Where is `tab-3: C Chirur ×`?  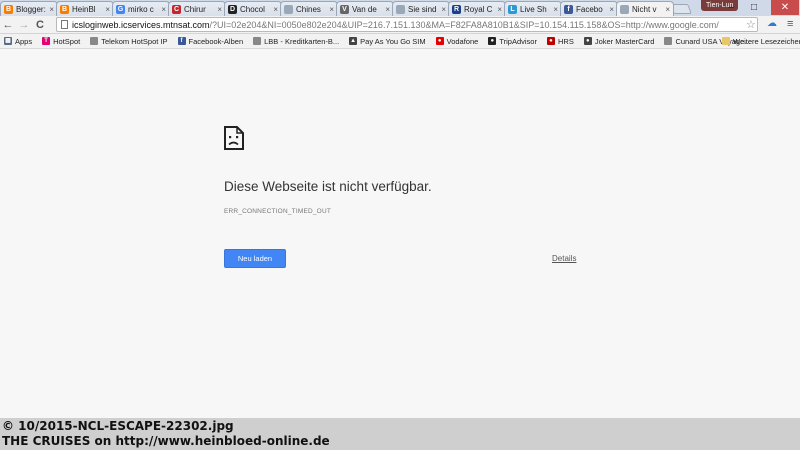 tab-3: C Chirur × is located at coordinates (197, 8).